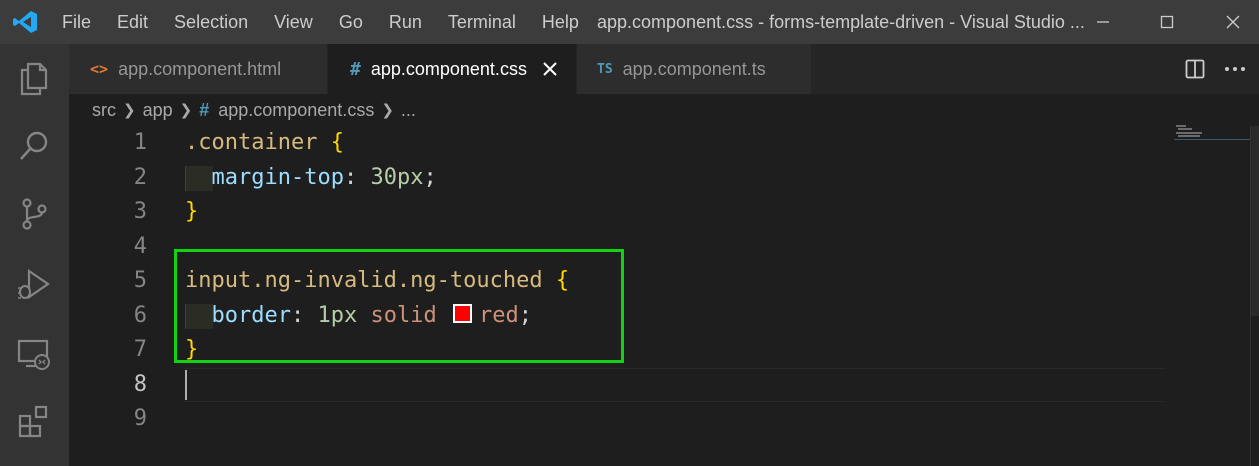  I want to click on tab-label: app.component.ts, so click(694, 68).